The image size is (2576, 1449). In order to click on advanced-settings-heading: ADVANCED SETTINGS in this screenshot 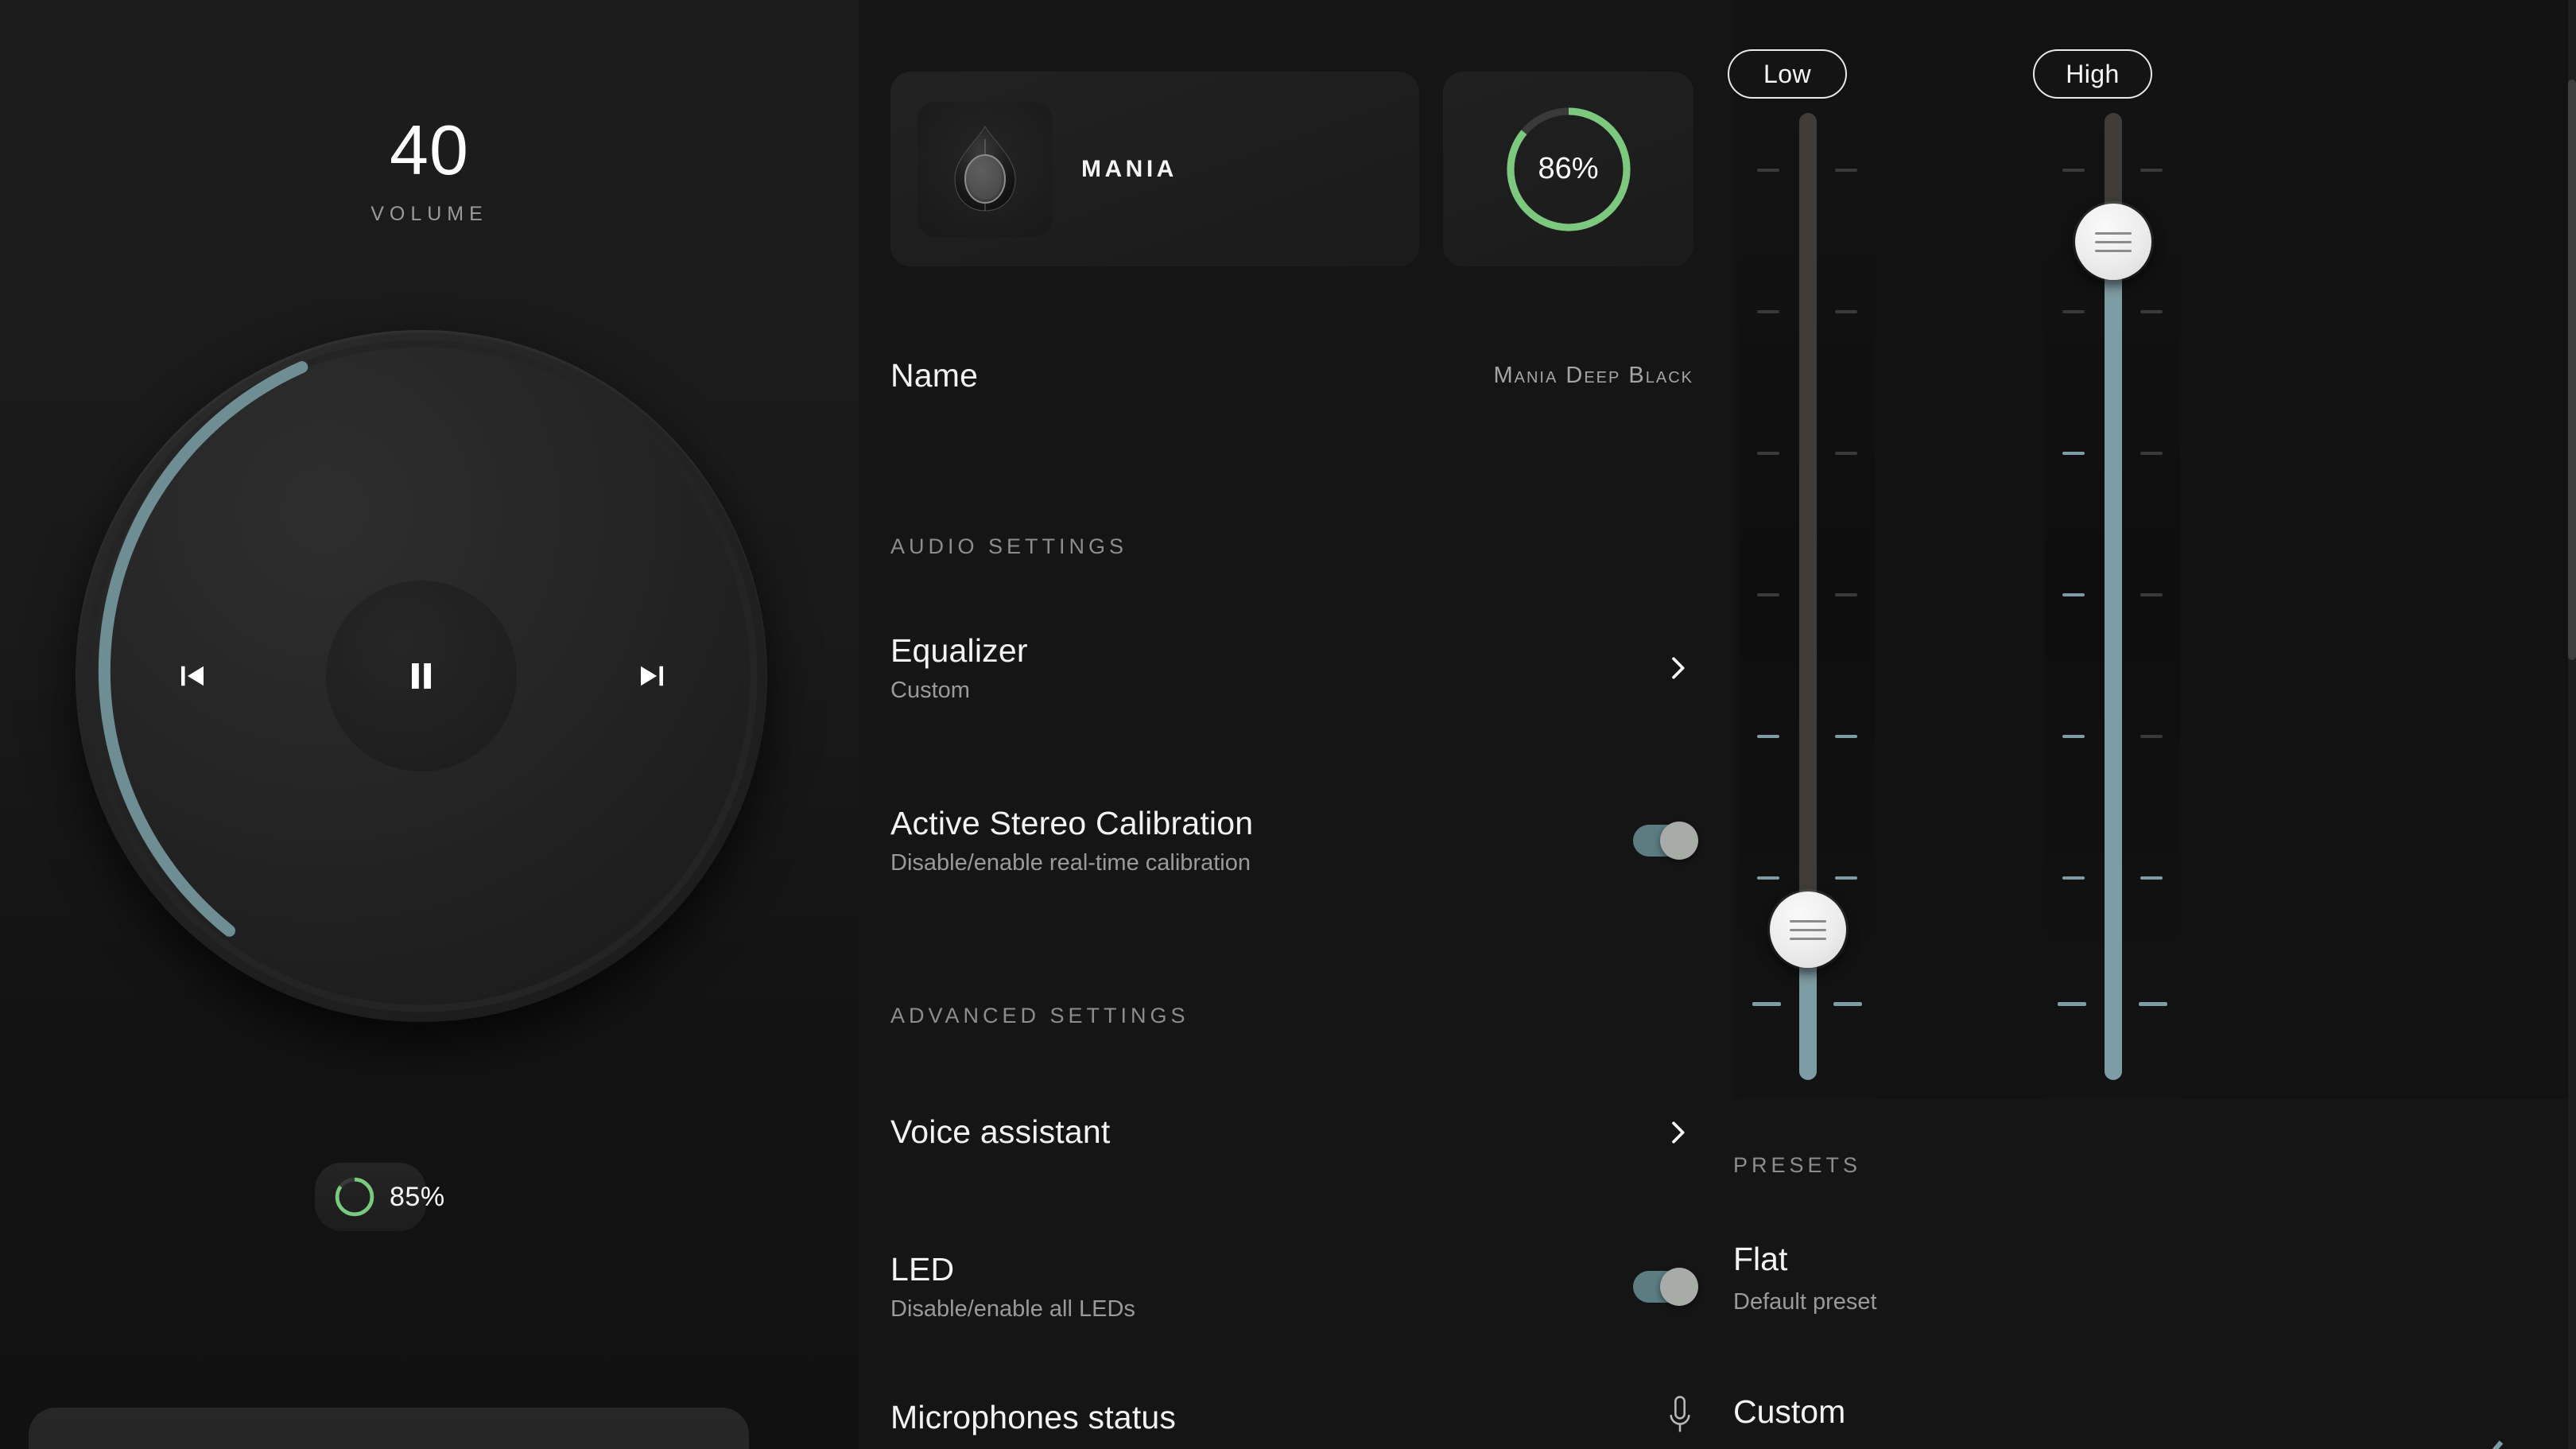, I will do `click(1040, 1016)`.